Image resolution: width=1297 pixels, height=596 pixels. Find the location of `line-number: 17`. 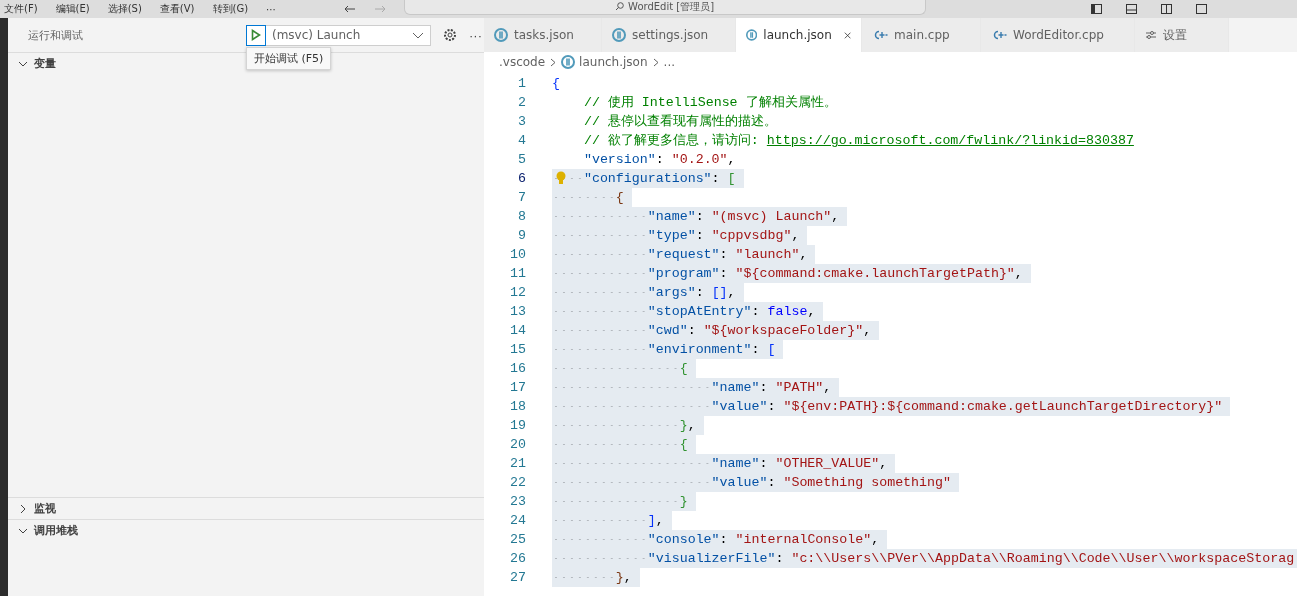

line-number: 17 is located at coordinates (518, 387).